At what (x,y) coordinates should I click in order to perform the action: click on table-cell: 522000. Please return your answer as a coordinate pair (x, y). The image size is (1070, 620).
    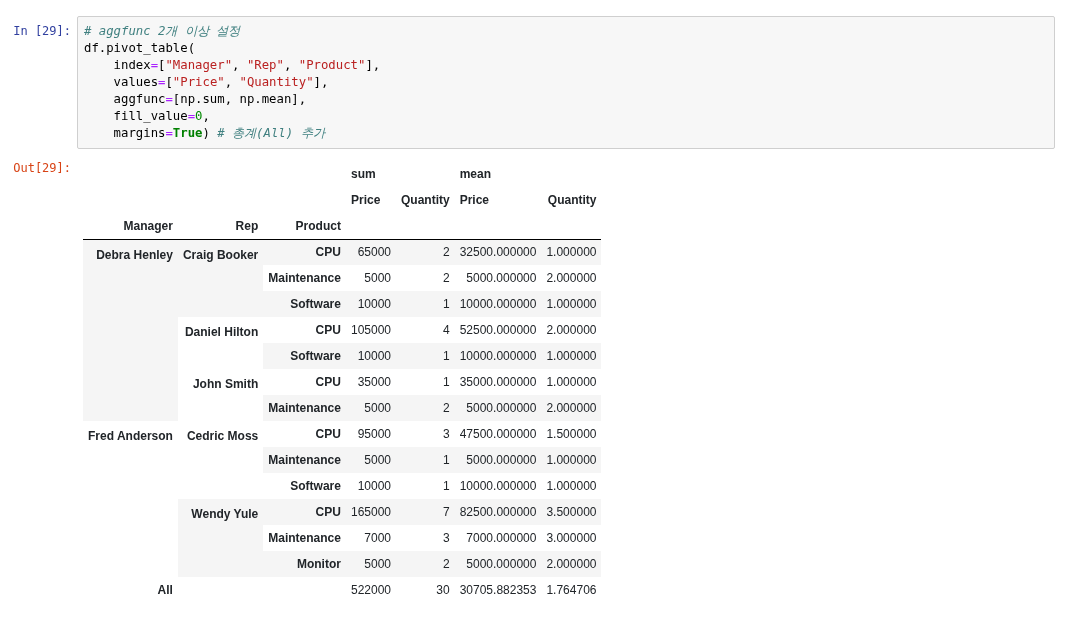
    Looking at the image, I should click on (370, 590).